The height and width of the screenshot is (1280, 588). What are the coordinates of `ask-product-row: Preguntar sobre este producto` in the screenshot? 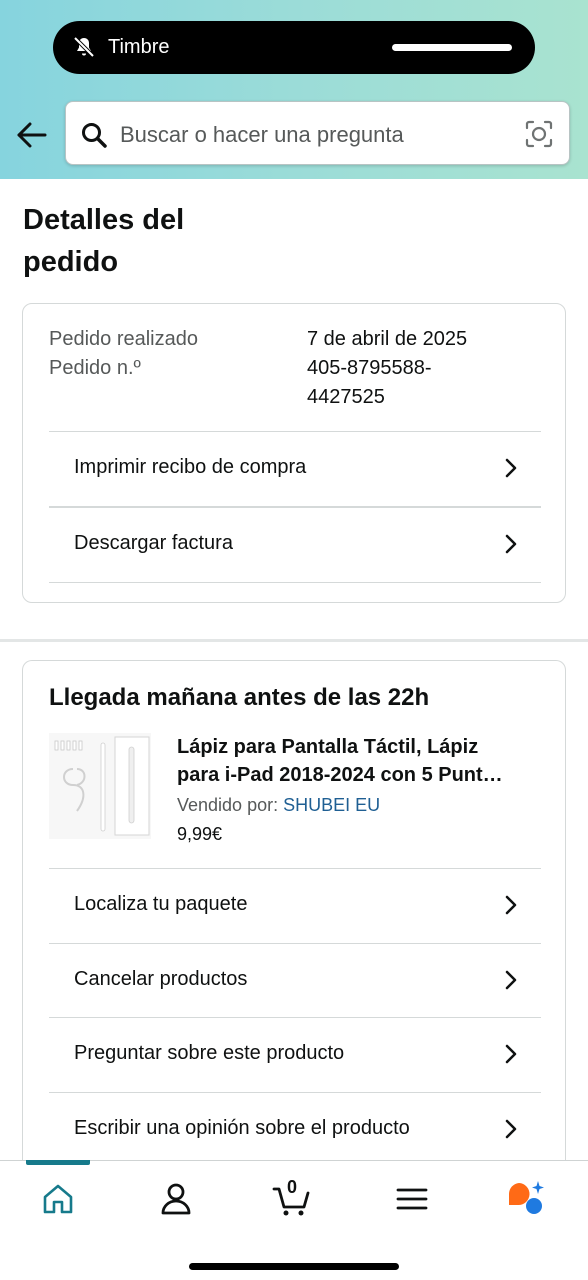 It's located at (295, 1054).